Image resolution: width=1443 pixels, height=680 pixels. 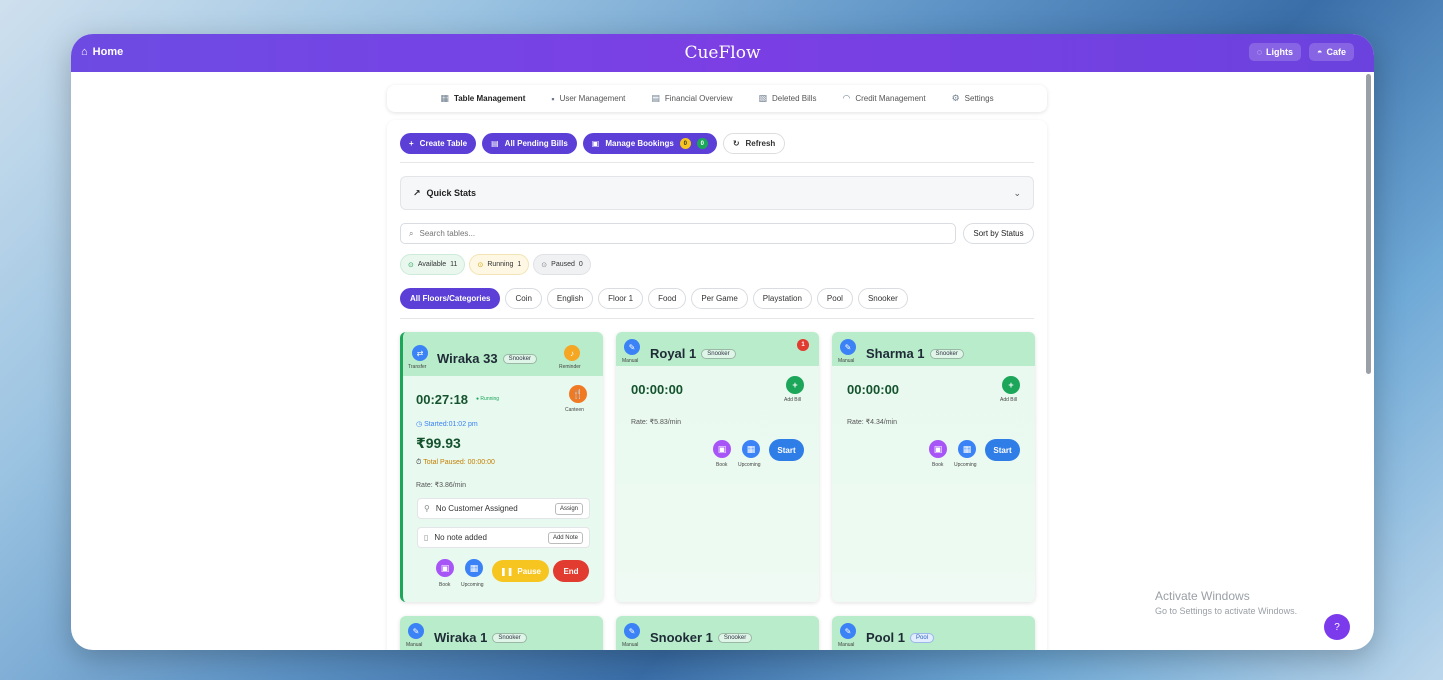 I want to click on transfer-icon: ⇄, so click(x=420, y=353).